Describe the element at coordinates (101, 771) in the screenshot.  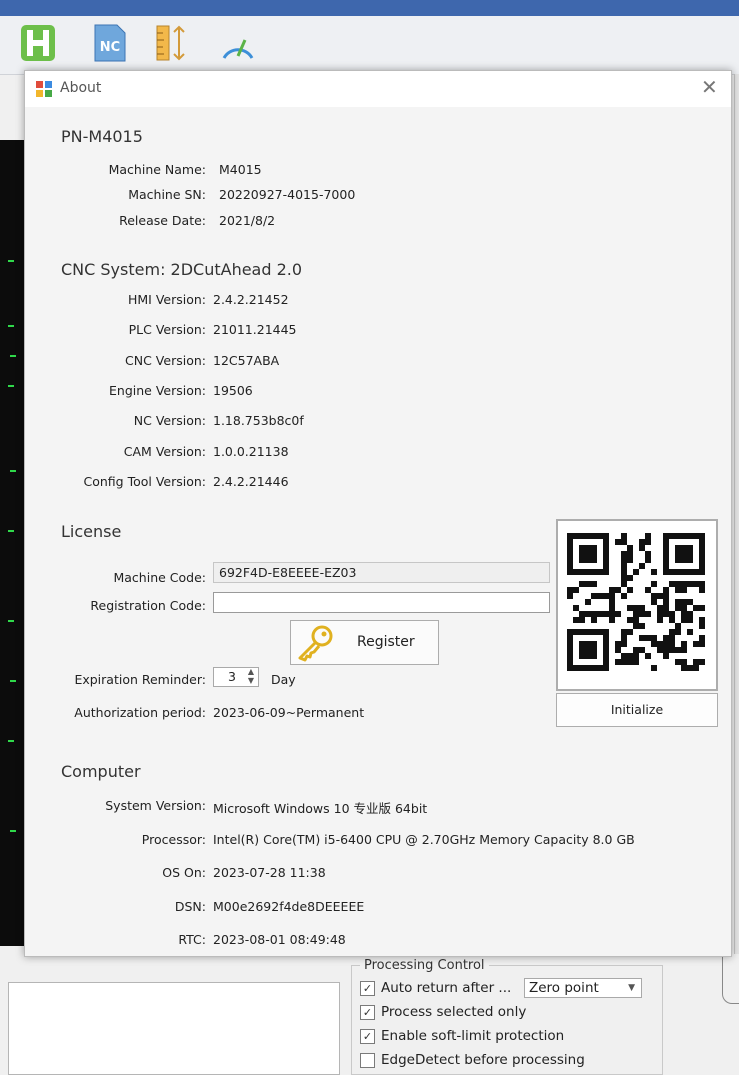
I see `computer-heading: Computer` at that location.